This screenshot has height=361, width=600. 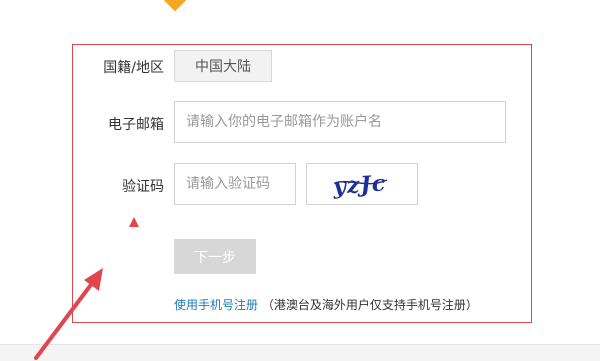 I want to click on phone-register-link: 使用手机号注册, so click(x=216, y=305).